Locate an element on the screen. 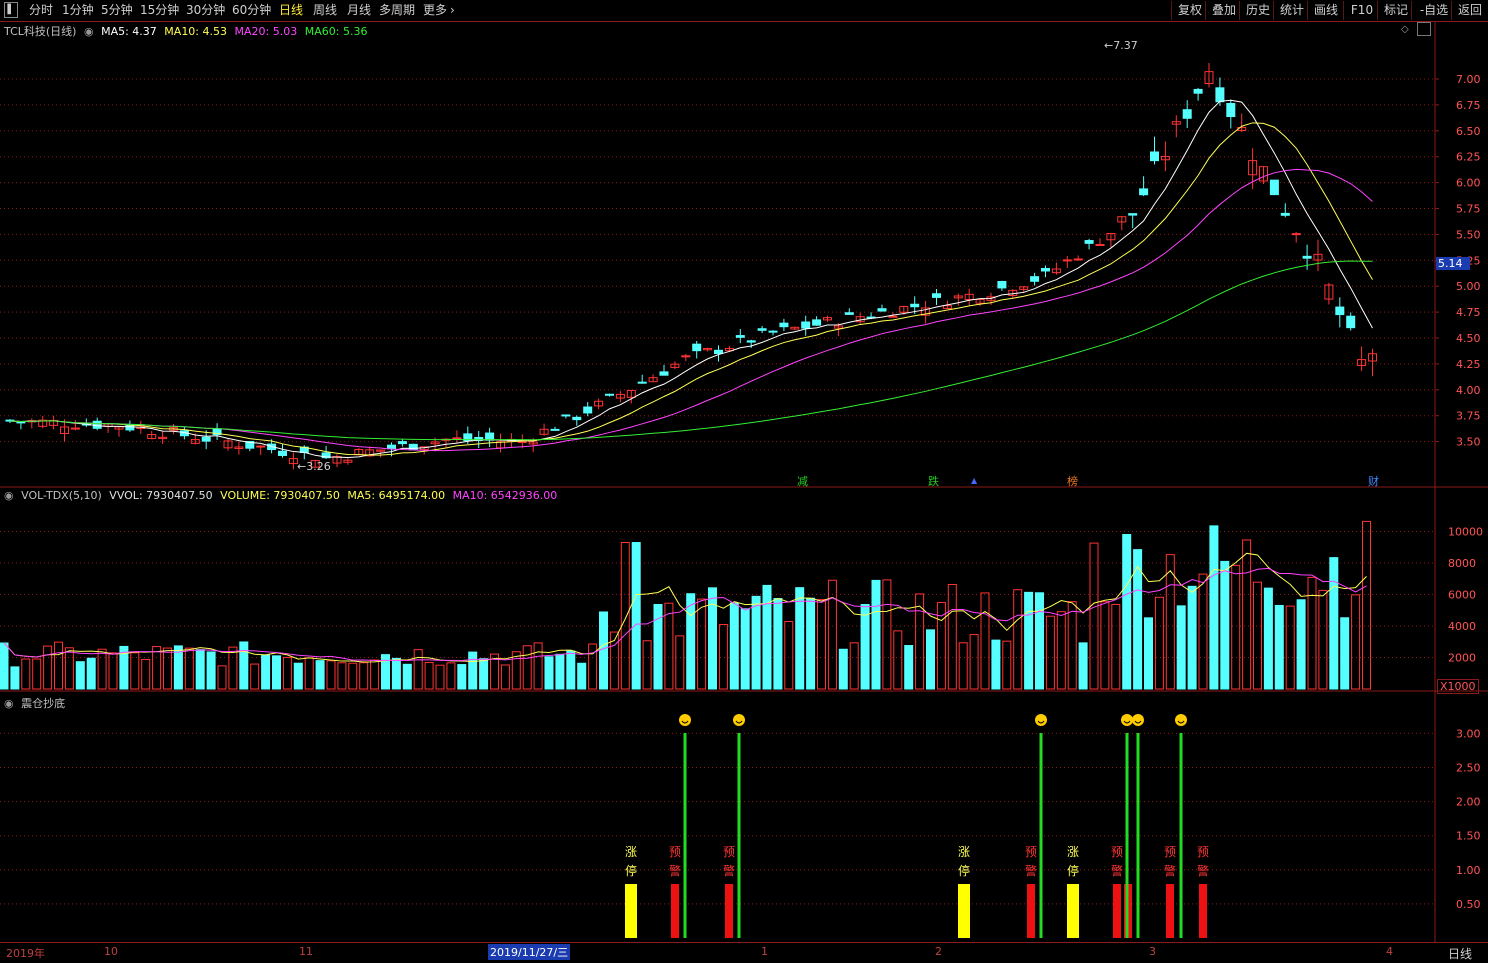 The image size is (1488, 963). vol-dropdown-icon: ◉ is located at coordinates (9, 495).